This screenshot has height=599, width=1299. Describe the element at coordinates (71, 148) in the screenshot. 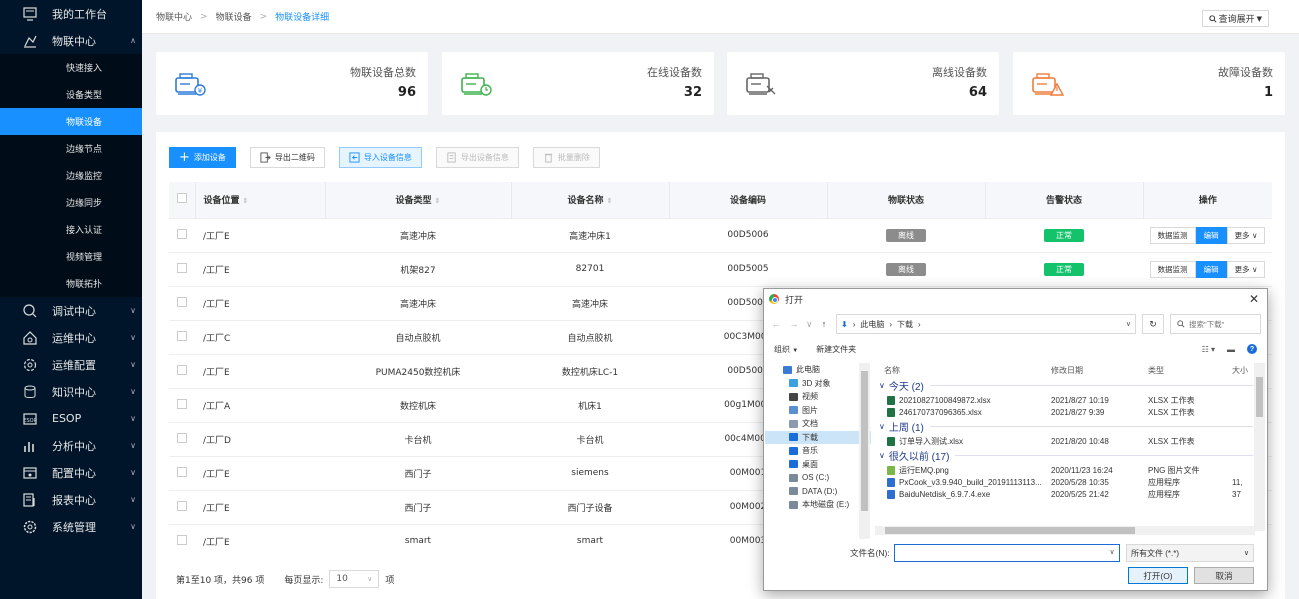

I see `sidebar-subitem: 边缘节点` at that location.